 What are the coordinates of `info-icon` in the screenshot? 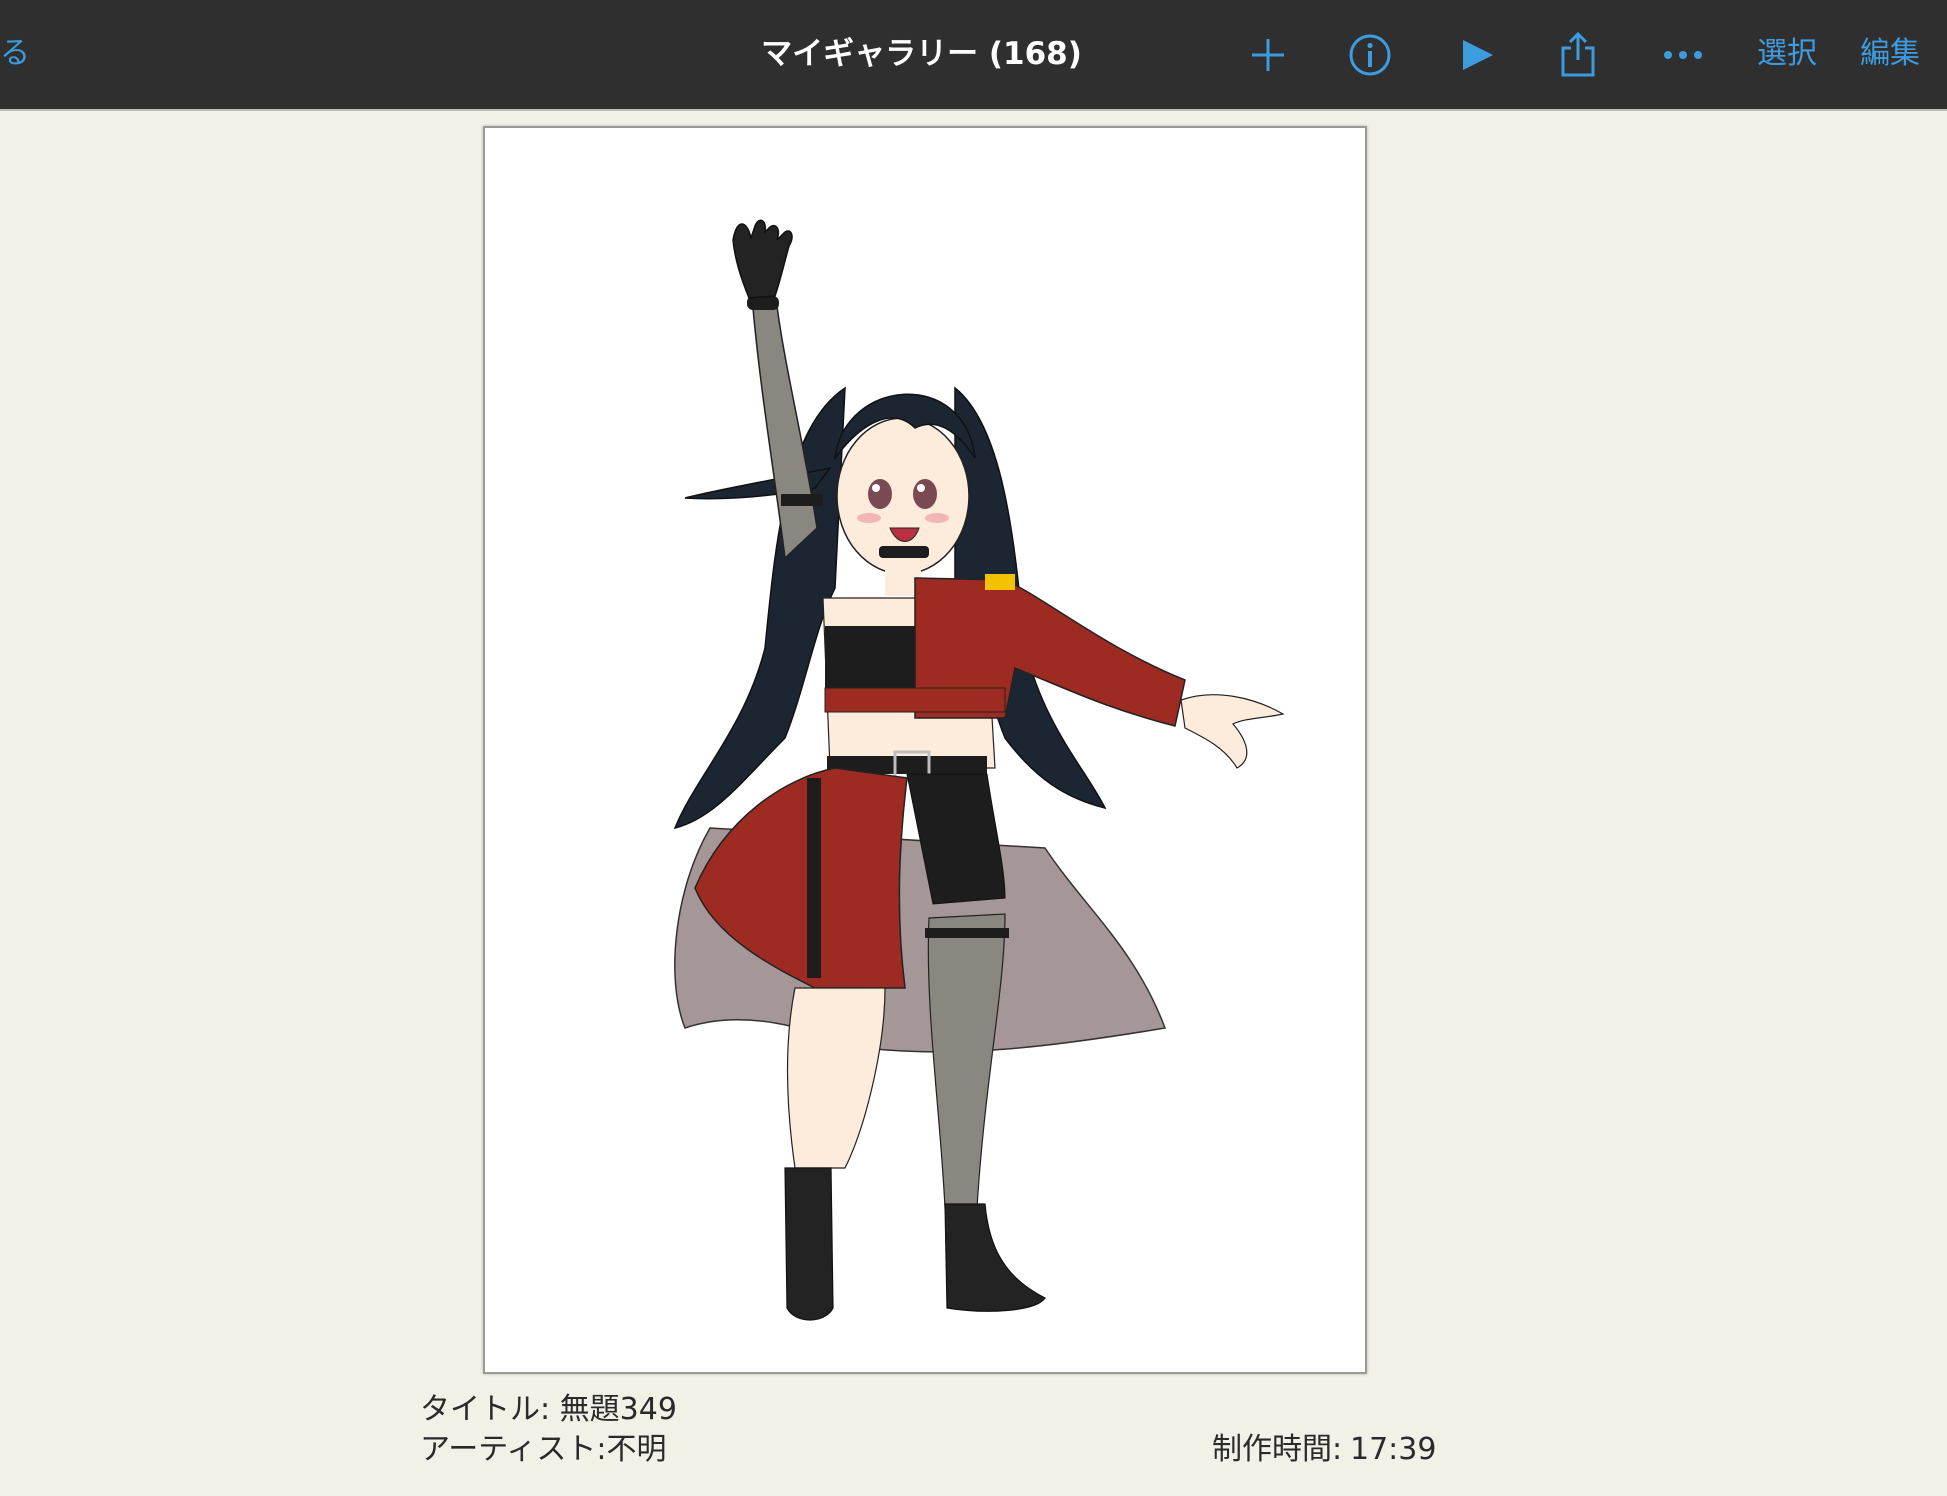 It's located at (1370, 55).